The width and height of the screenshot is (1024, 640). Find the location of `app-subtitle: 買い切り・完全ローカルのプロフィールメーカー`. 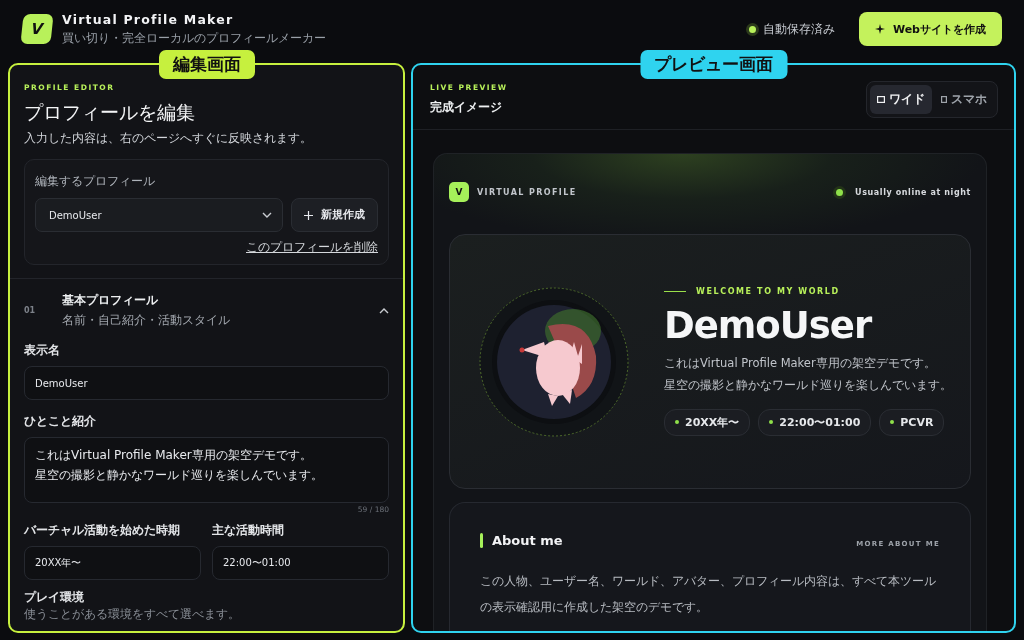

app-subtitle: 買い切り・完全ローカルのプロフィールメーカー is located at coordinates (194, 38).